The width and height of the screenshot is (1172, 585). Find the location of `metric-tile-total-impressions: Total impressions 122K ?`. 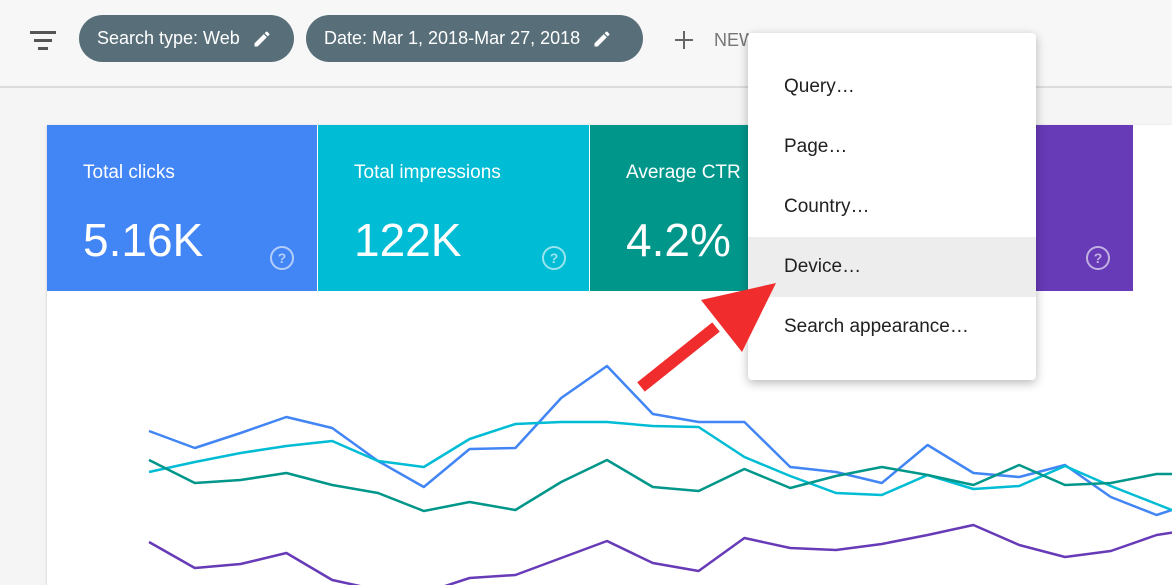

metric-tile-total-impressions: Total impressions 122K ? is located at coordinates (453, 208).